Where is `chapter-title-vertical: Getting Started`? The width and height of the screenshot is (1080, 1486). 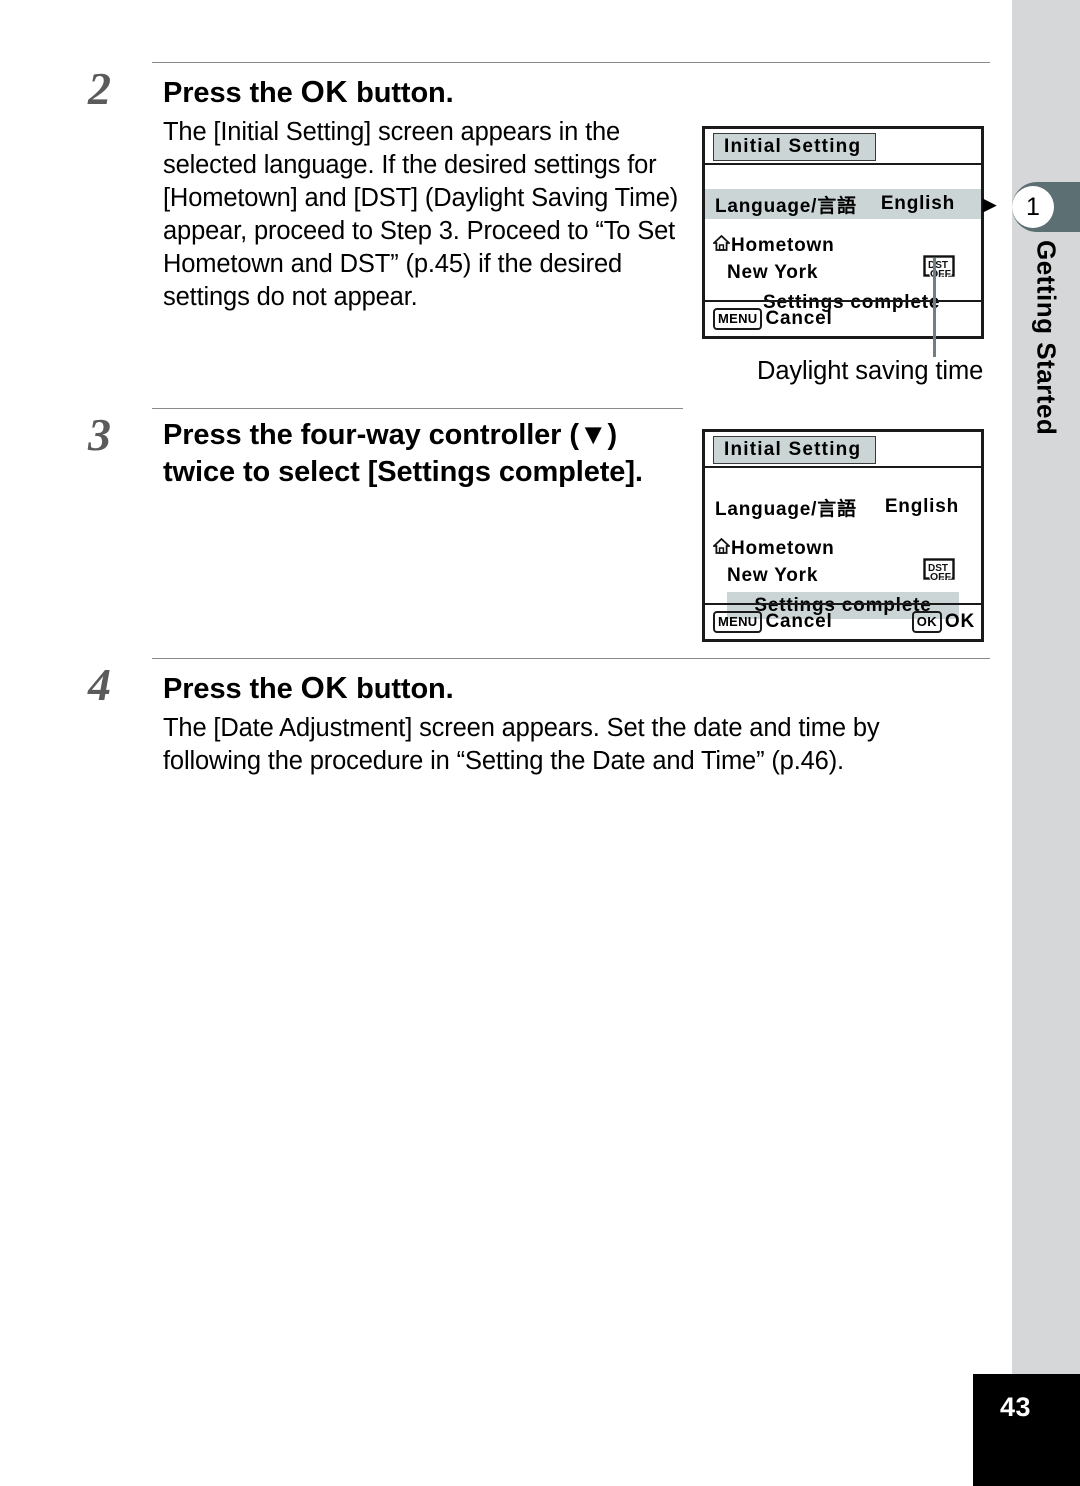
chapter-title-vertical: Getting Started is located at coordinates (1046, 366).